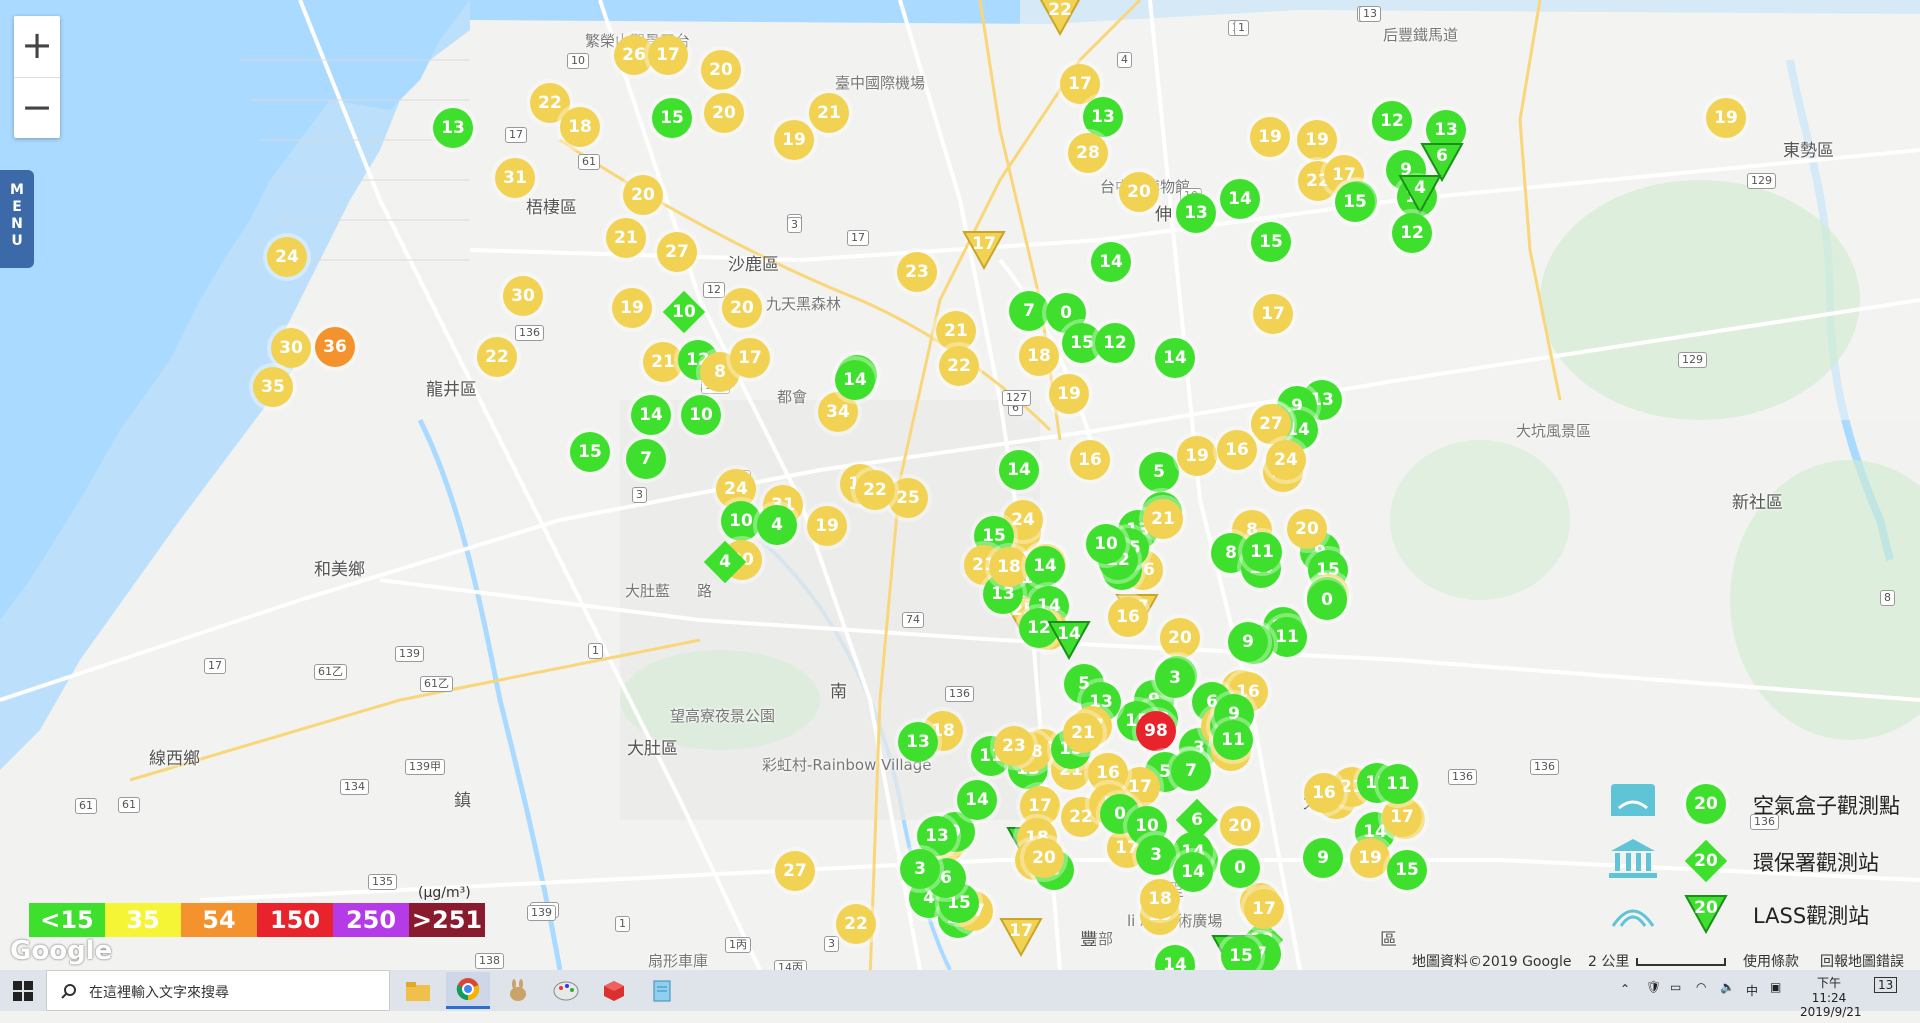 The height and width of the screenshot is (1023, 1920). I want to click on lass-station-marker: 4, so click(1420, 194).